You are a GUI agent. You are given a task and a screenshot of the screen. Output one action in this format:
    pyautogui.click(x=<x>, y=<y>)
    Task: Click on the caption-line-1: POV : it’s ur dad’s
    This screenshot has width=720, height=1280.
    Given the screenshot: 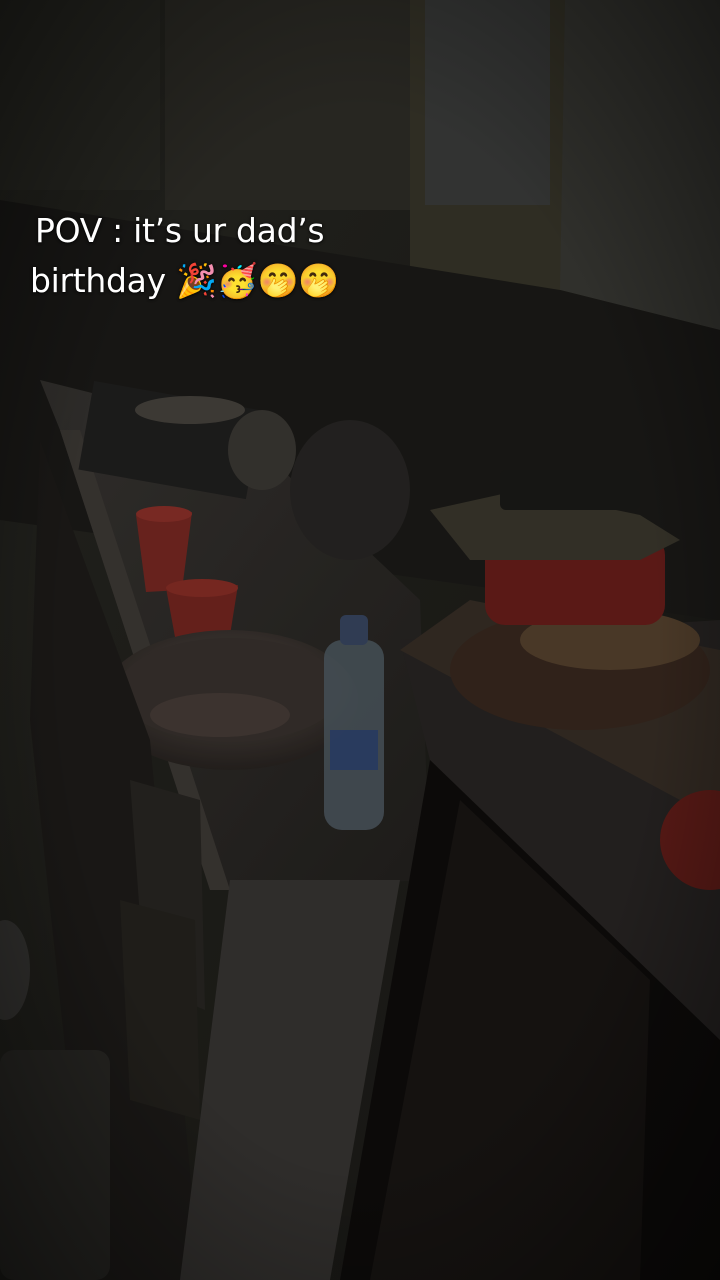 What is the action you would take?
    pyautogui.click(x=180, y=230)
    